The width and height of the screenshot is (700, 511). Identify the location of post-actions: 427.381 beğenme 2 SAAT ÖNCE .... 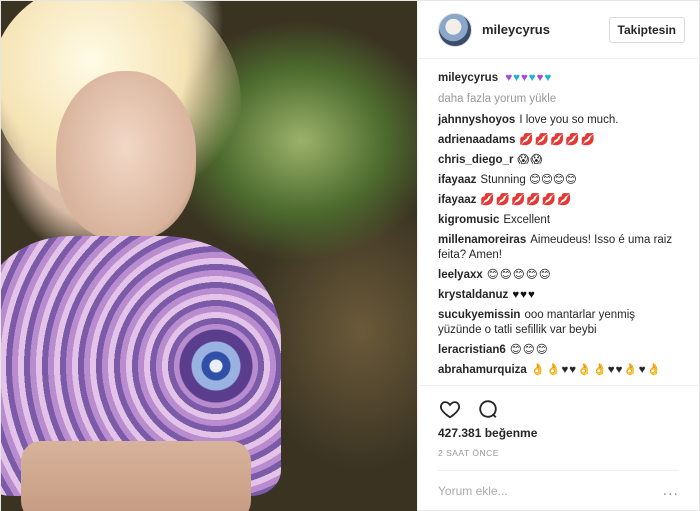
(558, 447).